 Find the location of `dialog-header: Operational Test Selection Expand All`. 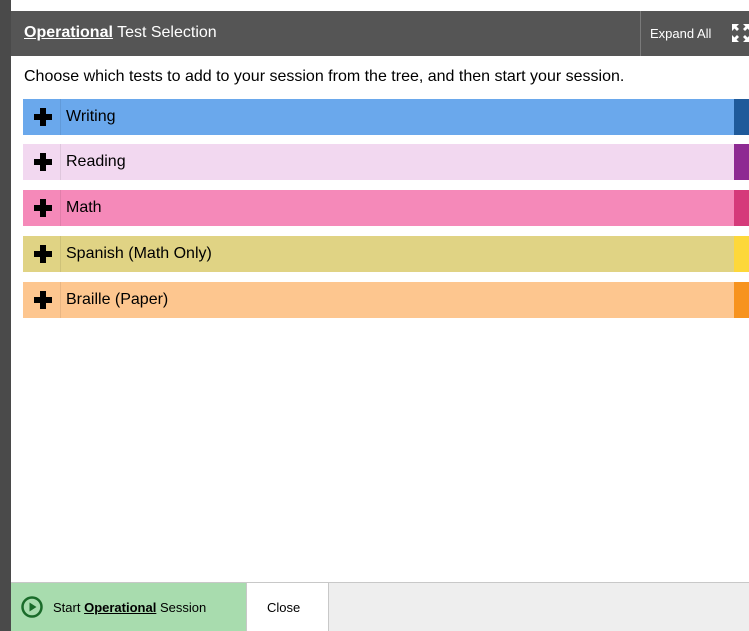

dialog-header: Operational Test Selection Expand All is located at coordinates (380, 33).